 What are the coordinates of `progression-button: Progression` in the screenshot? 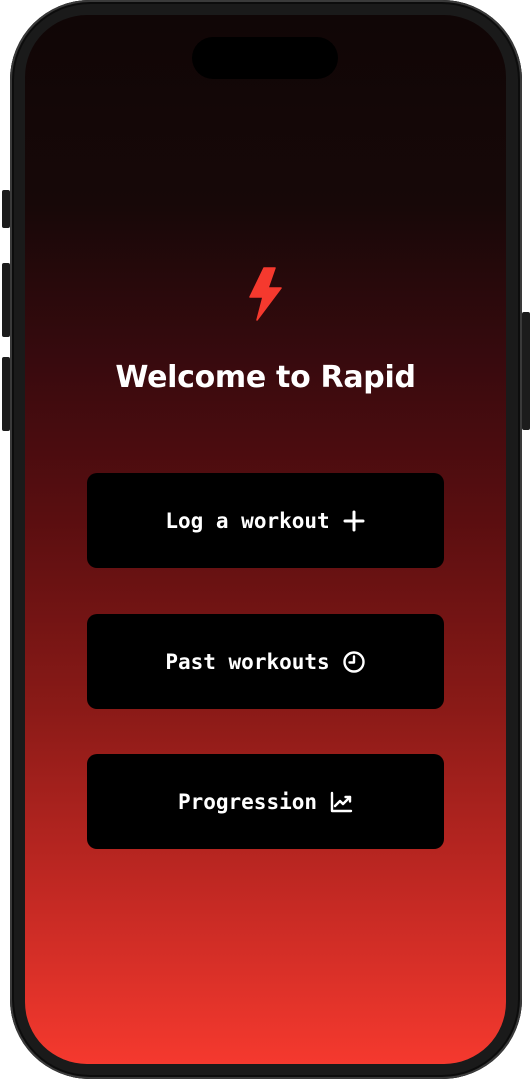 It's located at (265, 801).